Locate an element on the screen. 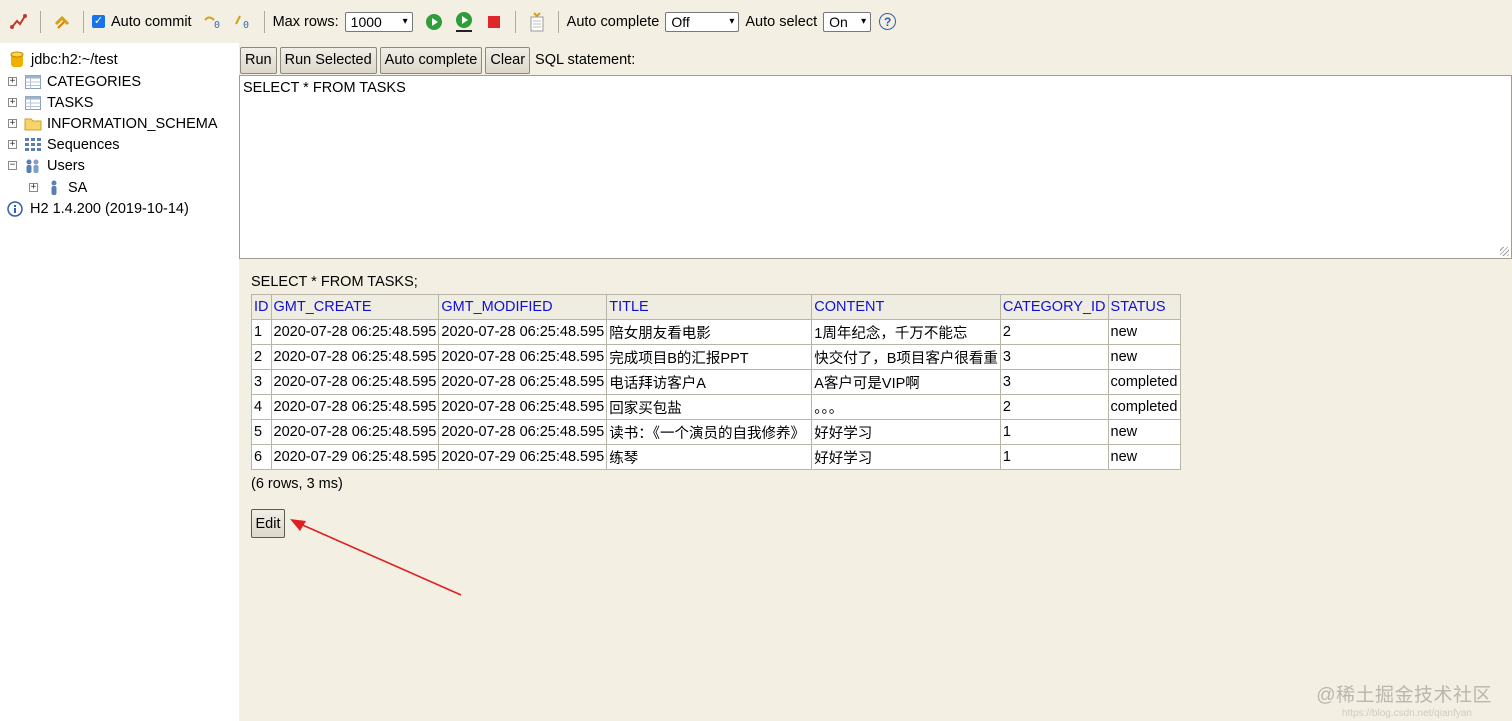  disconnect-icon is located at coordinates (19, 22).